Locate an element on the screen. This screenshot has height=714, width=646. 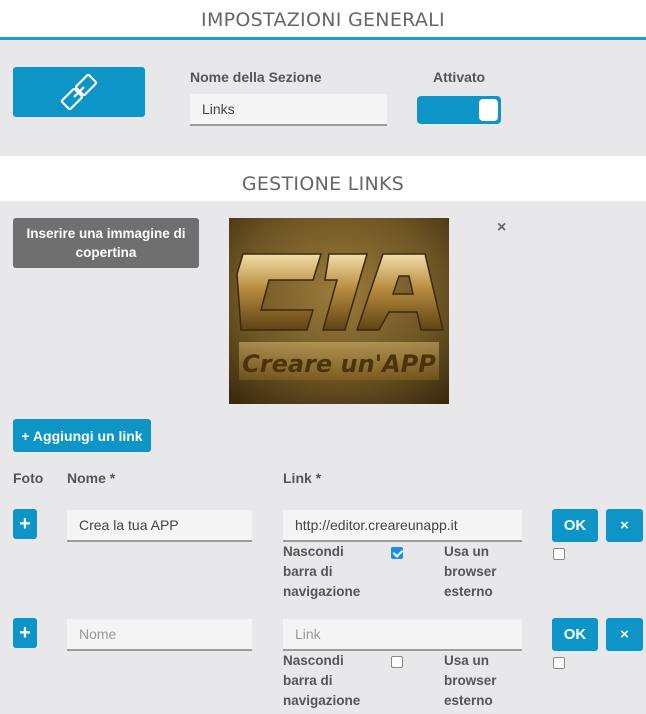
general-settings-title: IMPOSTAZIONI GENERALI is located at coordinates (323, 20).